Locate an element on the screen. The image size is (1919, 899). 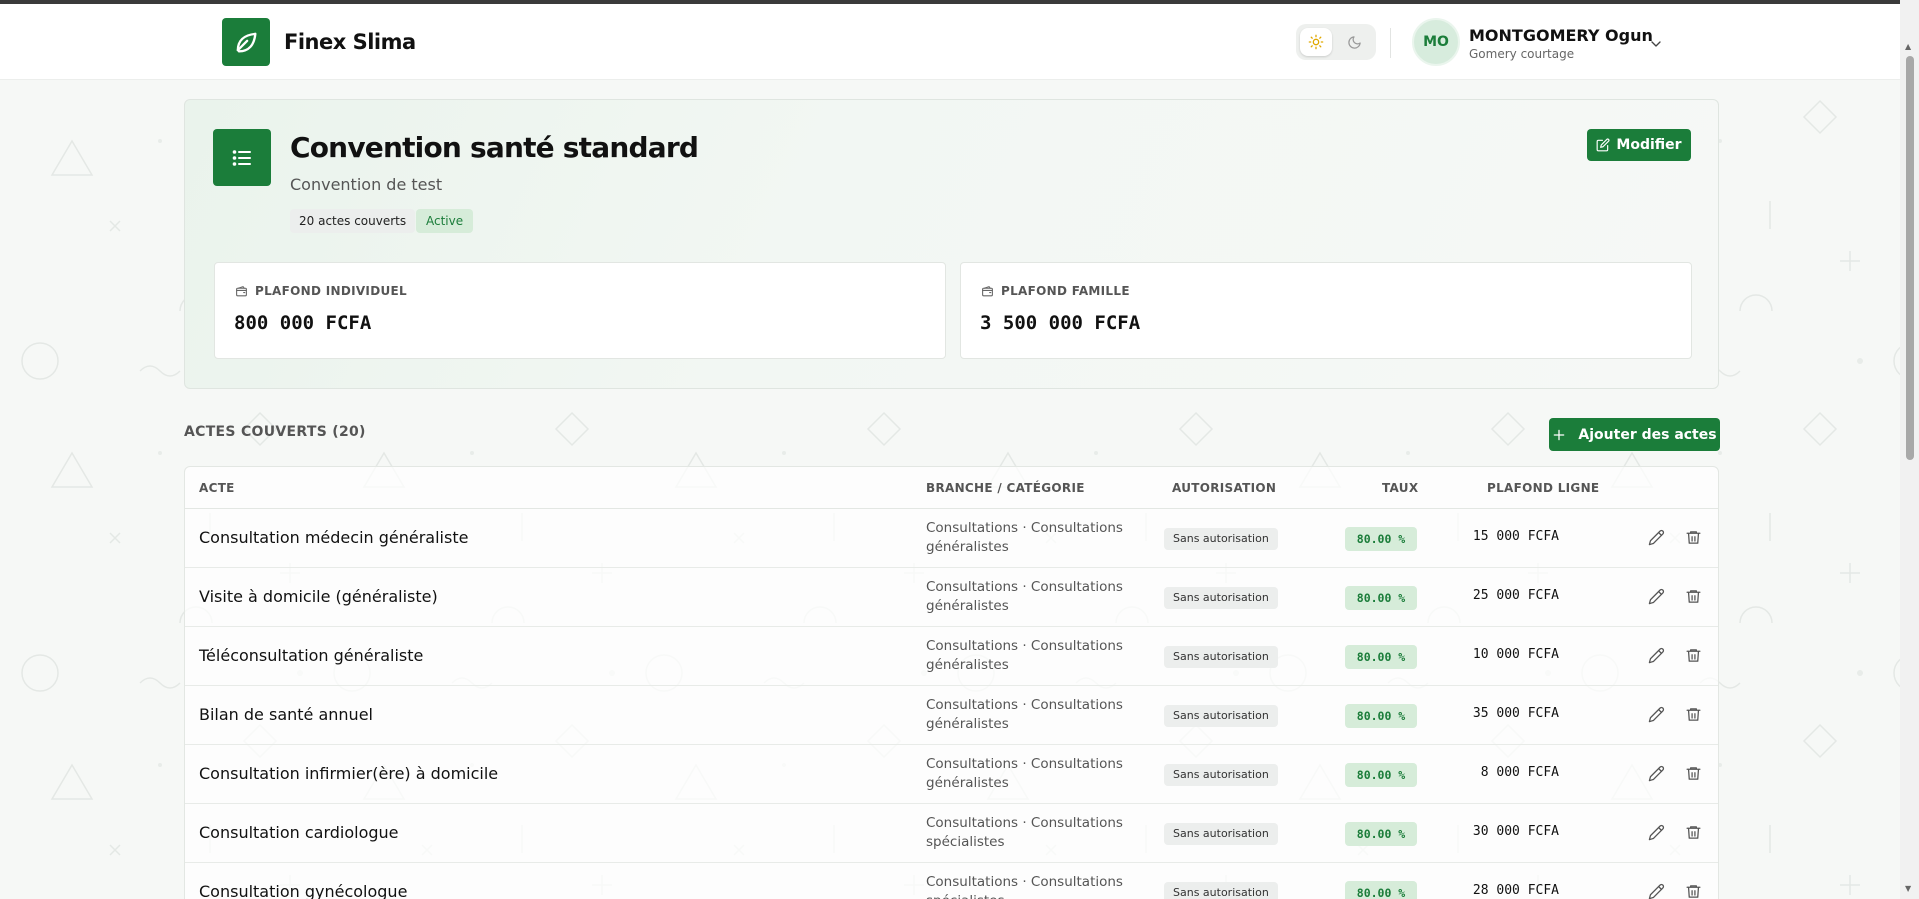
column-header-acte: ACTE is located at coordinates (217, 488).